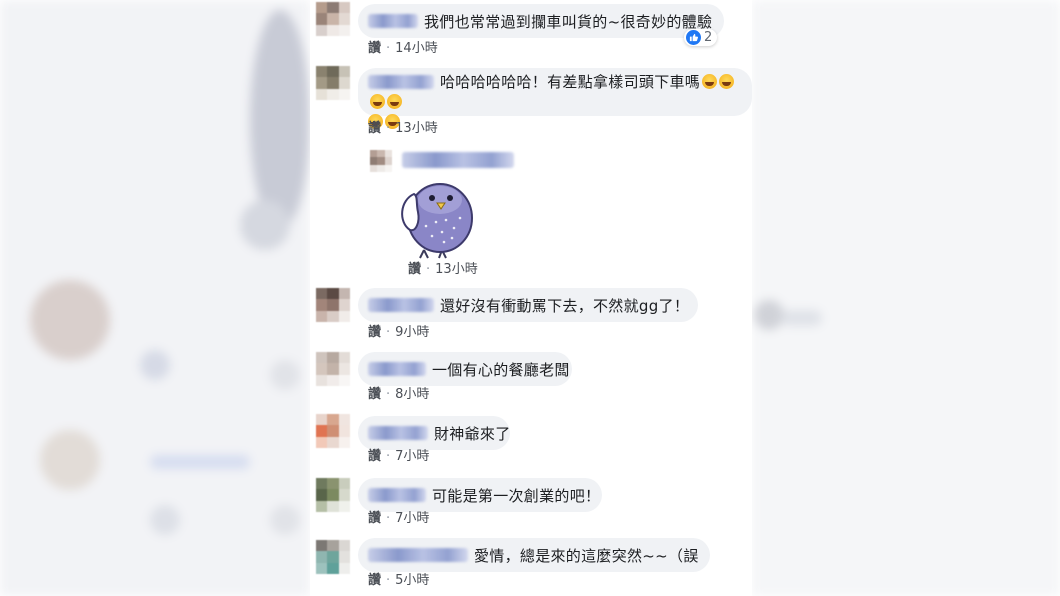  Describe the element at coordinates (439, 219) in the screenshot. I see `blue-bird-sticker` at that location.